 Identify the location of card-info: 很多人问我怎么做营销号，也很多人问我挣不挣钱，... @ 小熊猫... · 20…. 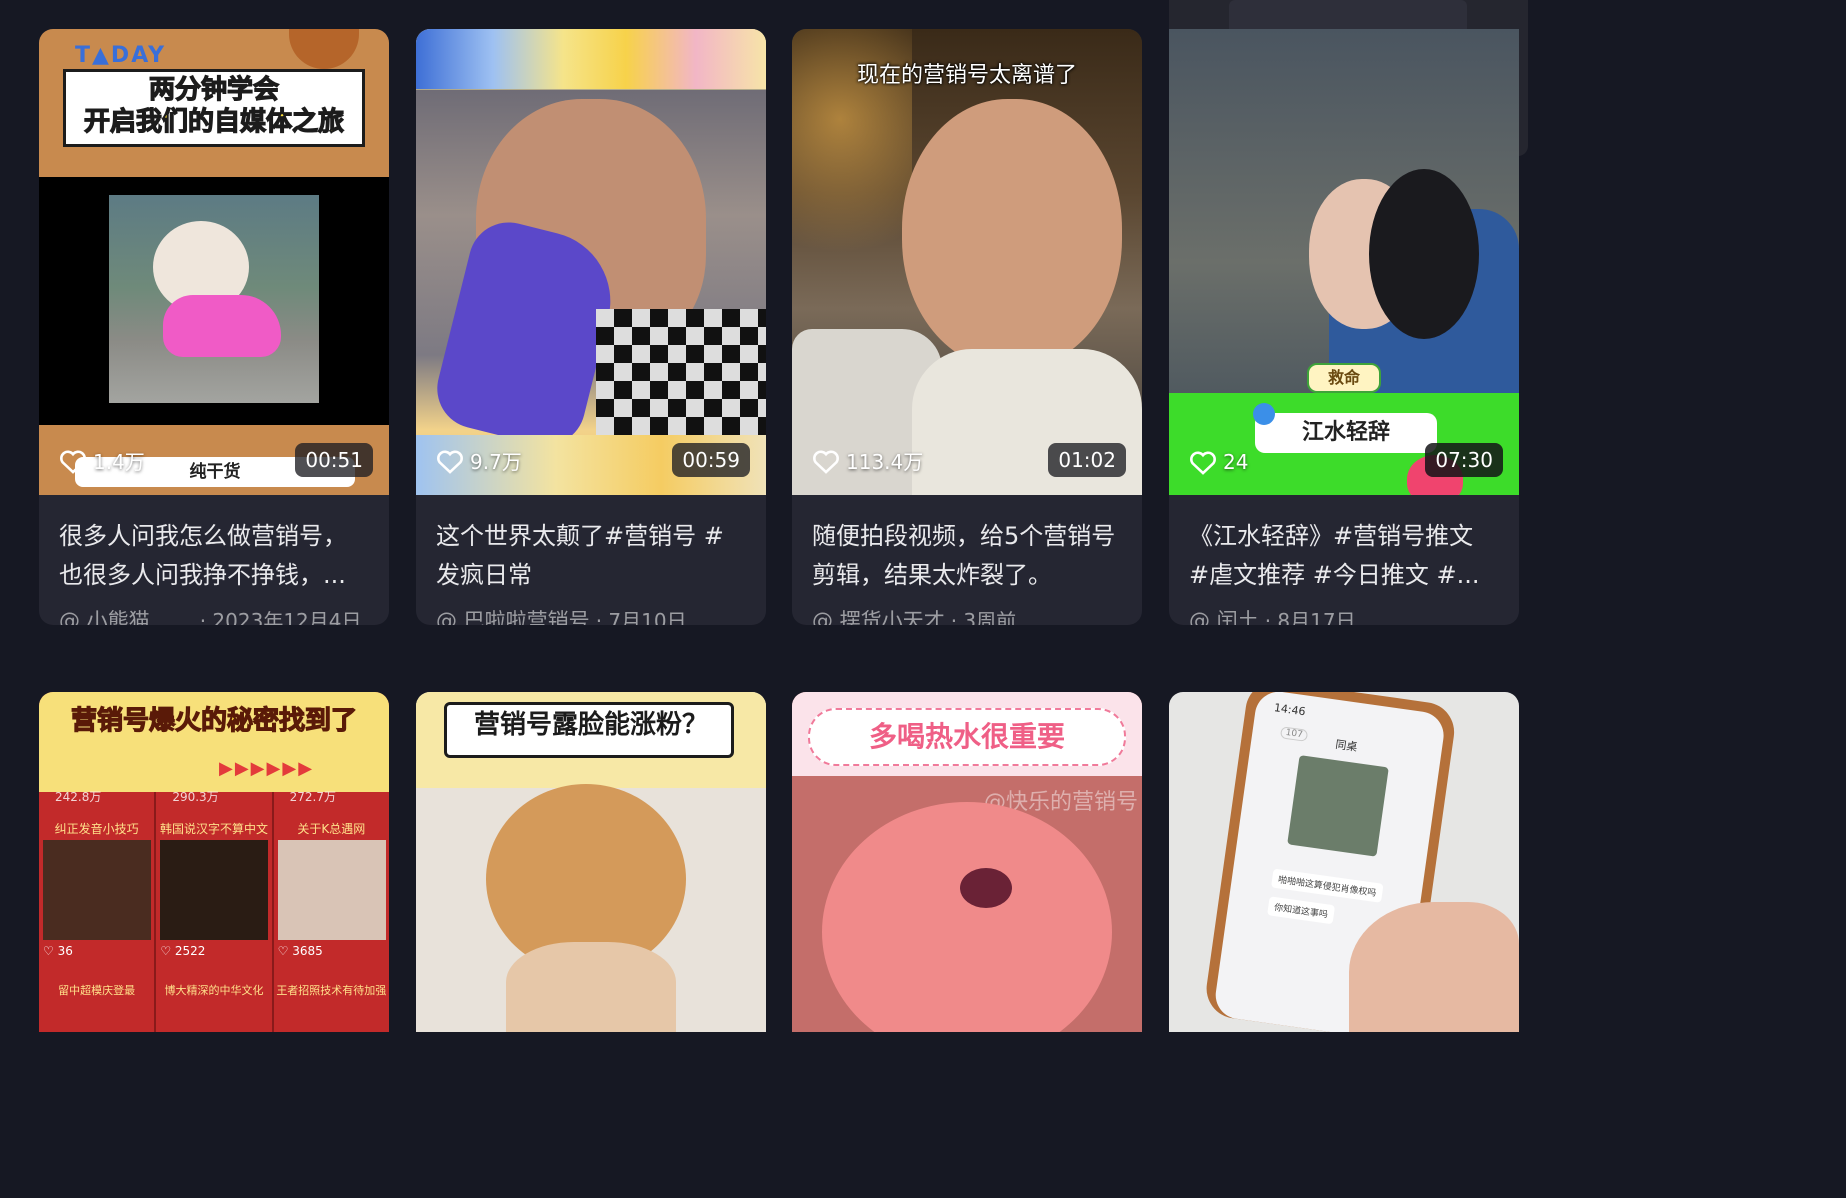
(214, 560).